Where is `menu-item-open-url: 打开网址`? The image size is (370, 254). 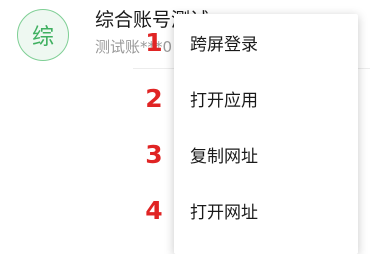 menu-item-open-url: 打开网址 is located at coordinates (266, 210).